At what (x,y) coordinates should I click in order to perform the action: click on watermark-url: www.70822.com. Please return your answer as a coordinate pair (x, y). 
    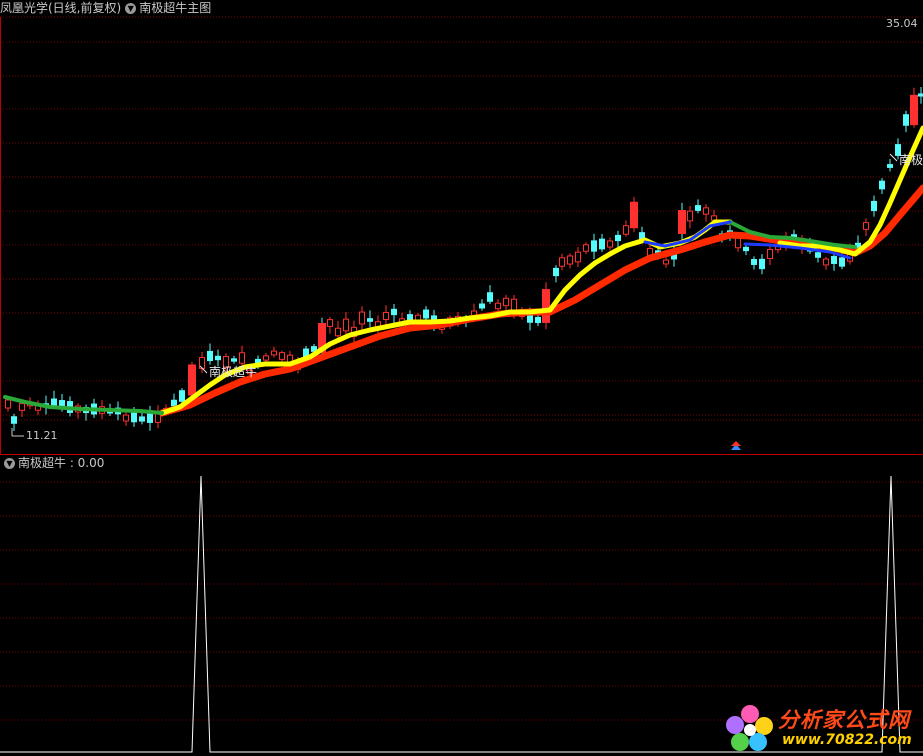
    Looking at the image, I should click on (847, 740).